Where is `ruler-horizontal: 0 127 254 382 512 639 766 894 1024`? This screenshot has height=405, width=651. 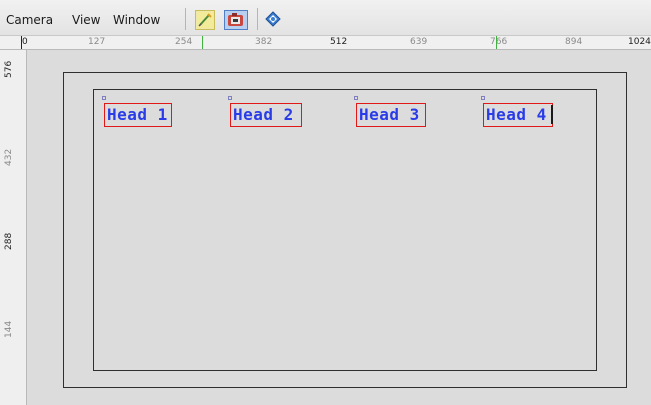
ruler-horizontal: 0 127 254 382 512 639 766 894 1024 is located at coordinates (325, 43).